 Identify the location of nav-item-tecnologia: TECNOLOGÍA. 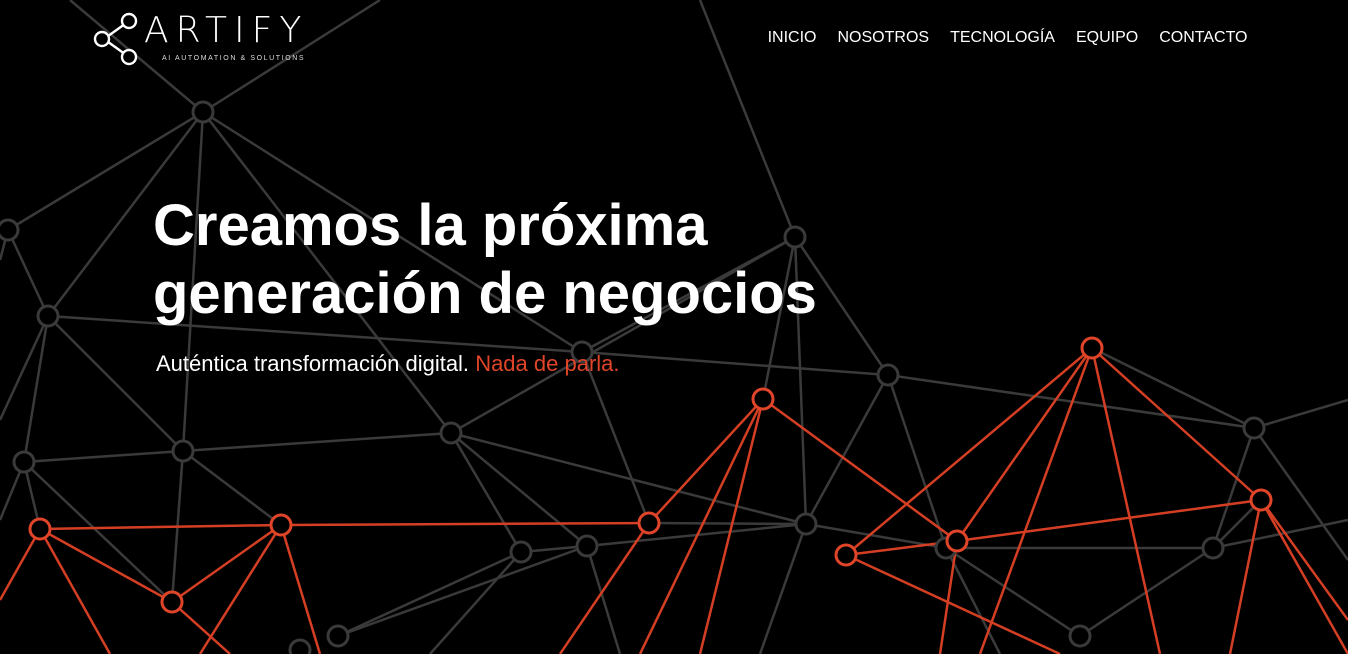
(1003, 38).